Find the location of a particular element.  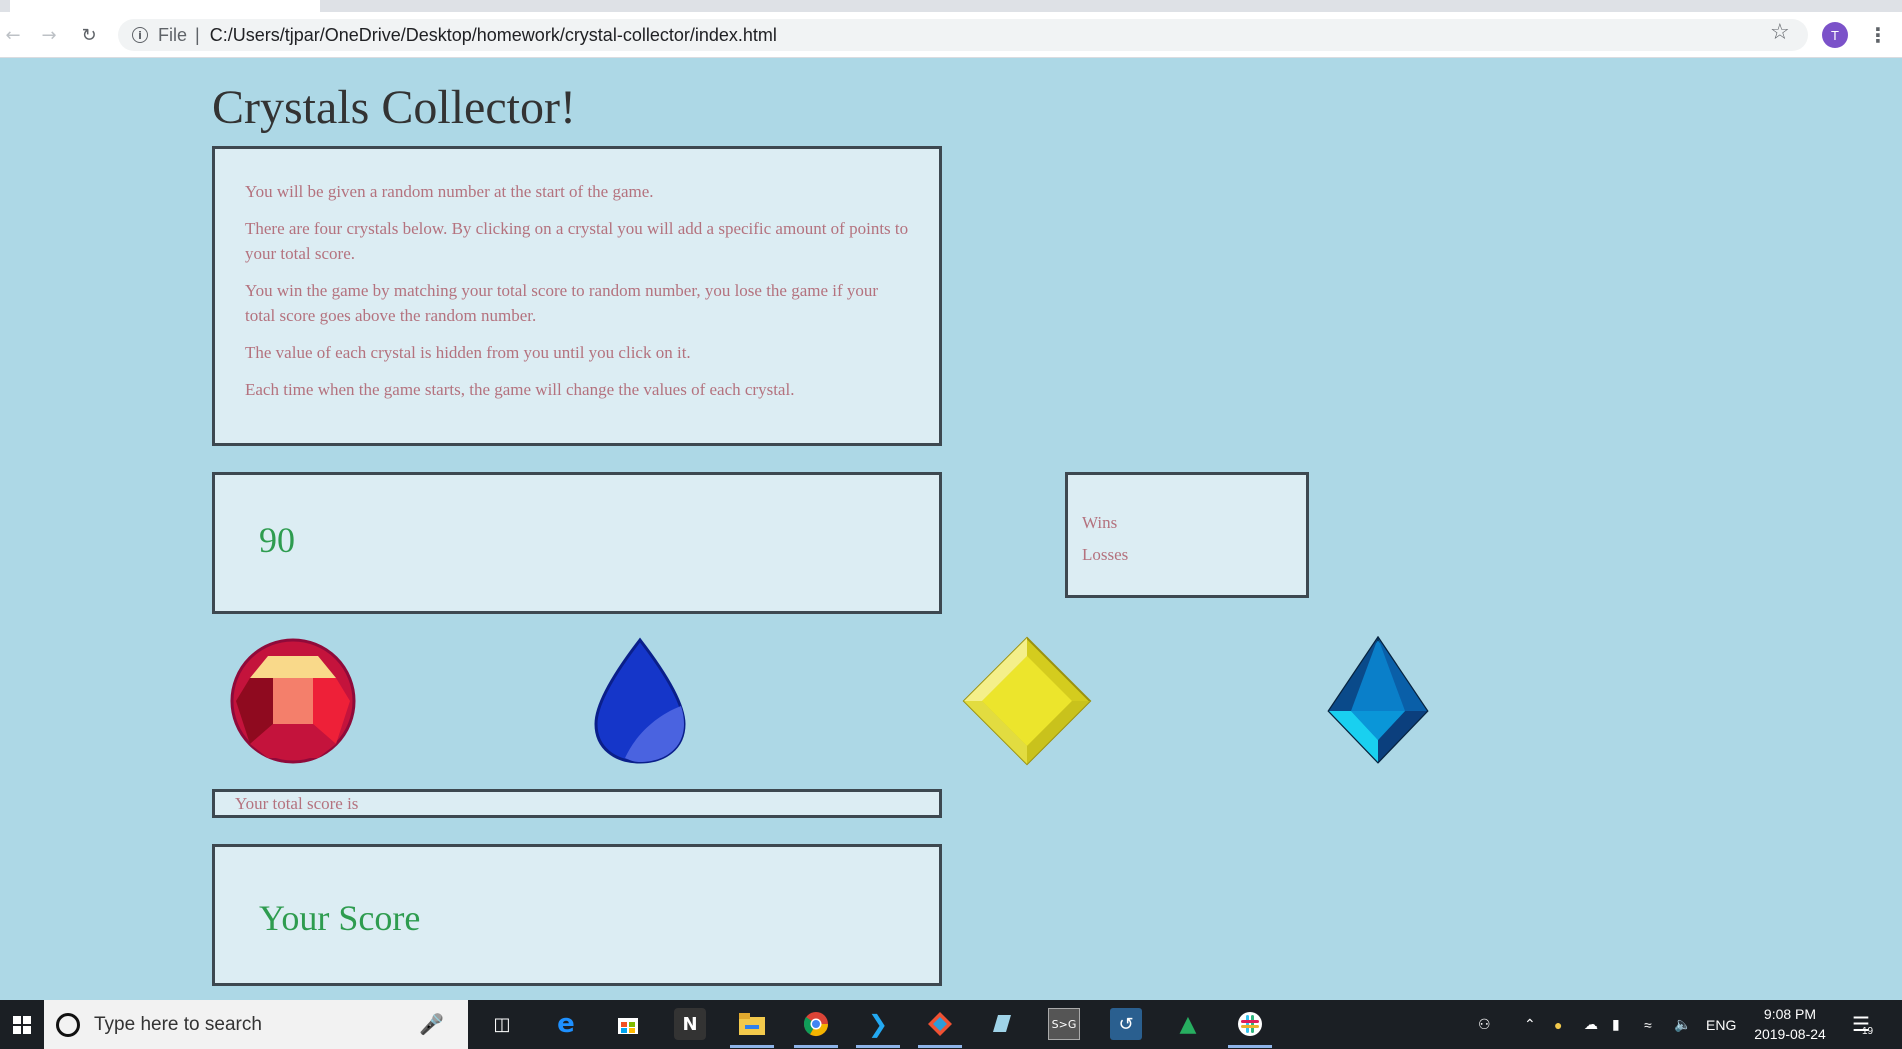

notes-app-icon is located at coordinates (1002, 1024).